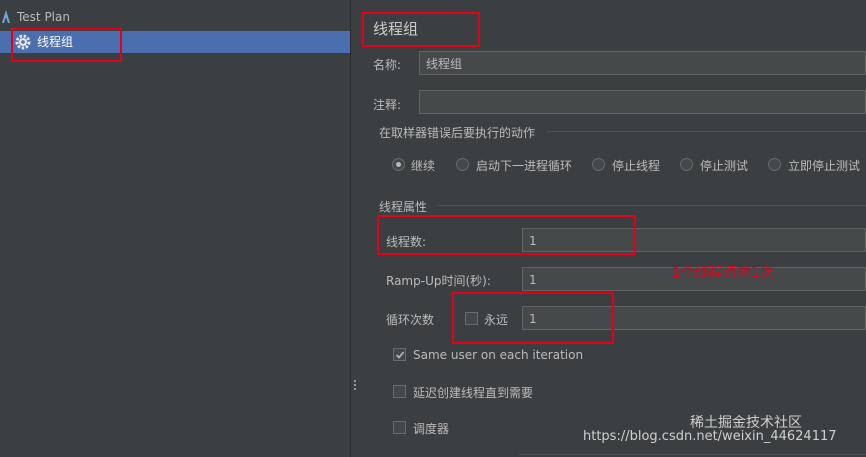  I want to click on loop-count-label: 循环次数, so click(410, 320).